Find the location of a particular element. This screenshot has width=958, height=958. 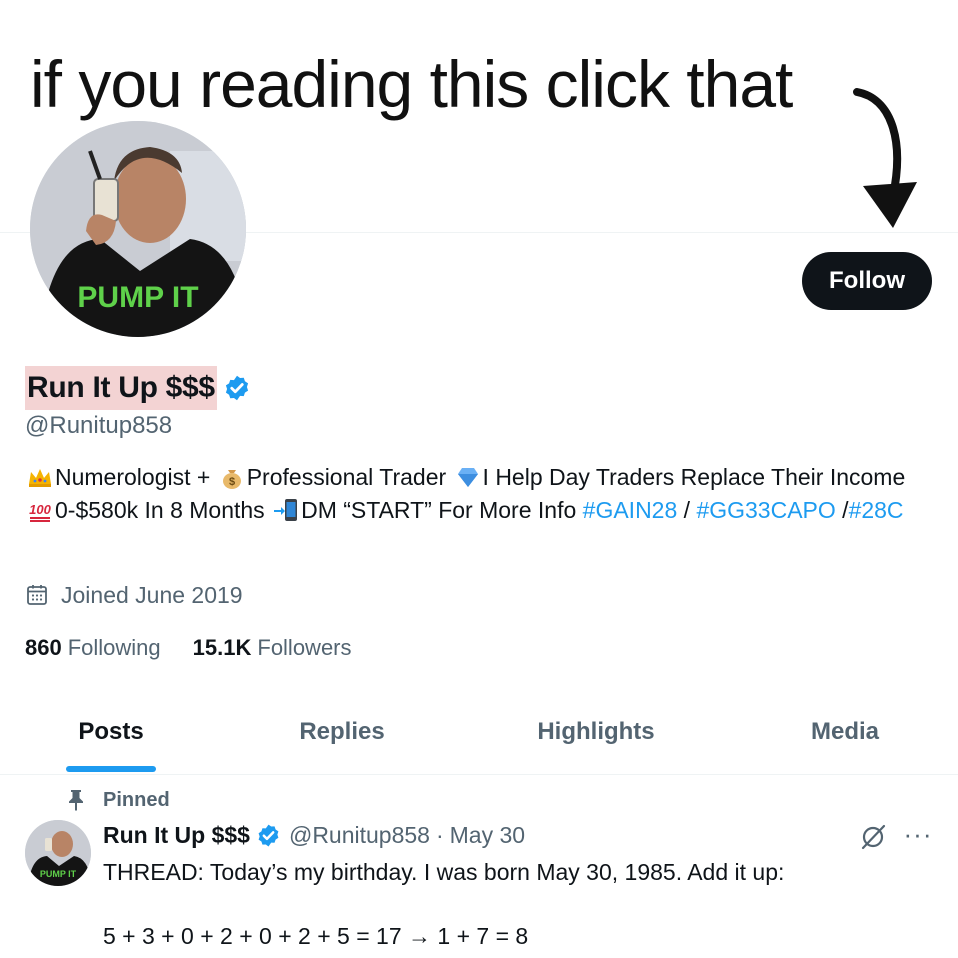

active-tab-indicator is located at coordinates (111, 769).